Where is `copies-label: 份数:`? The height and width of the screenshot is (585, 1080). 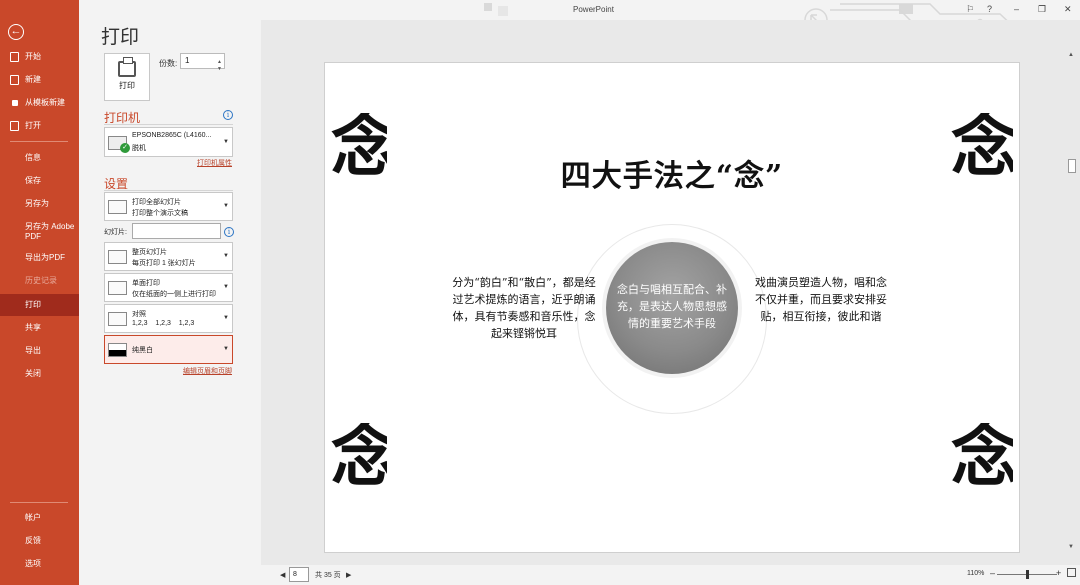 copies-label: 份数: is located at coordinates (168, 63).